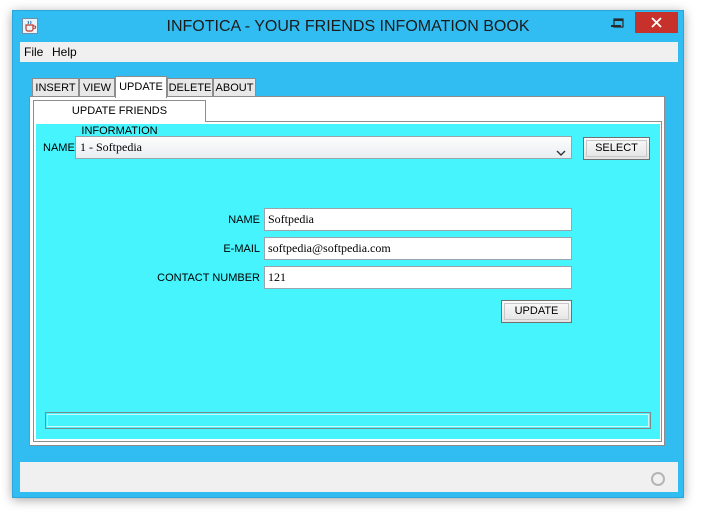  Describe the element at coordinates (64, 52) in the screenshot. I see `menu-help: Help` at that location.